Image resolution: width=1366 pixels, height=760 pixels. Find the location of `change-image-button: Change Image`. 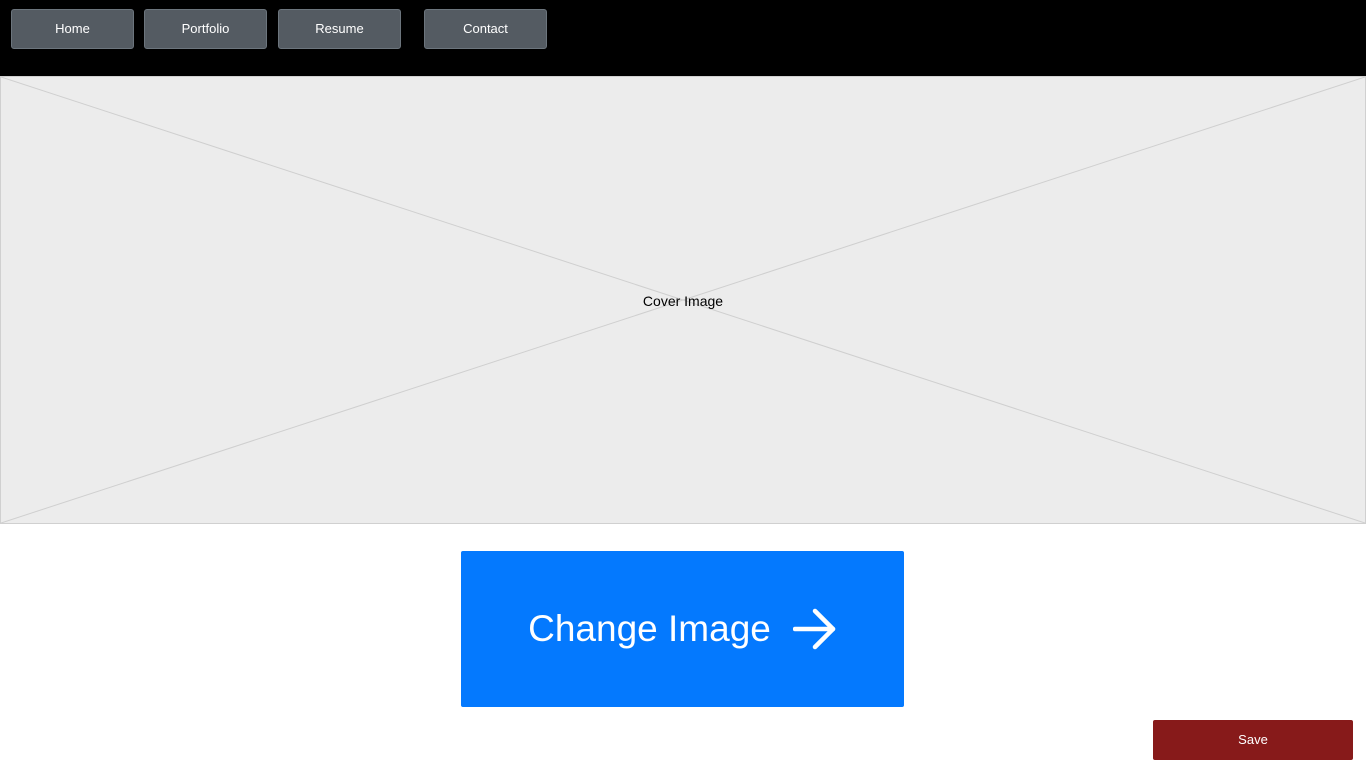

change-image-button: Change Image is located at coordinates (682, 629).